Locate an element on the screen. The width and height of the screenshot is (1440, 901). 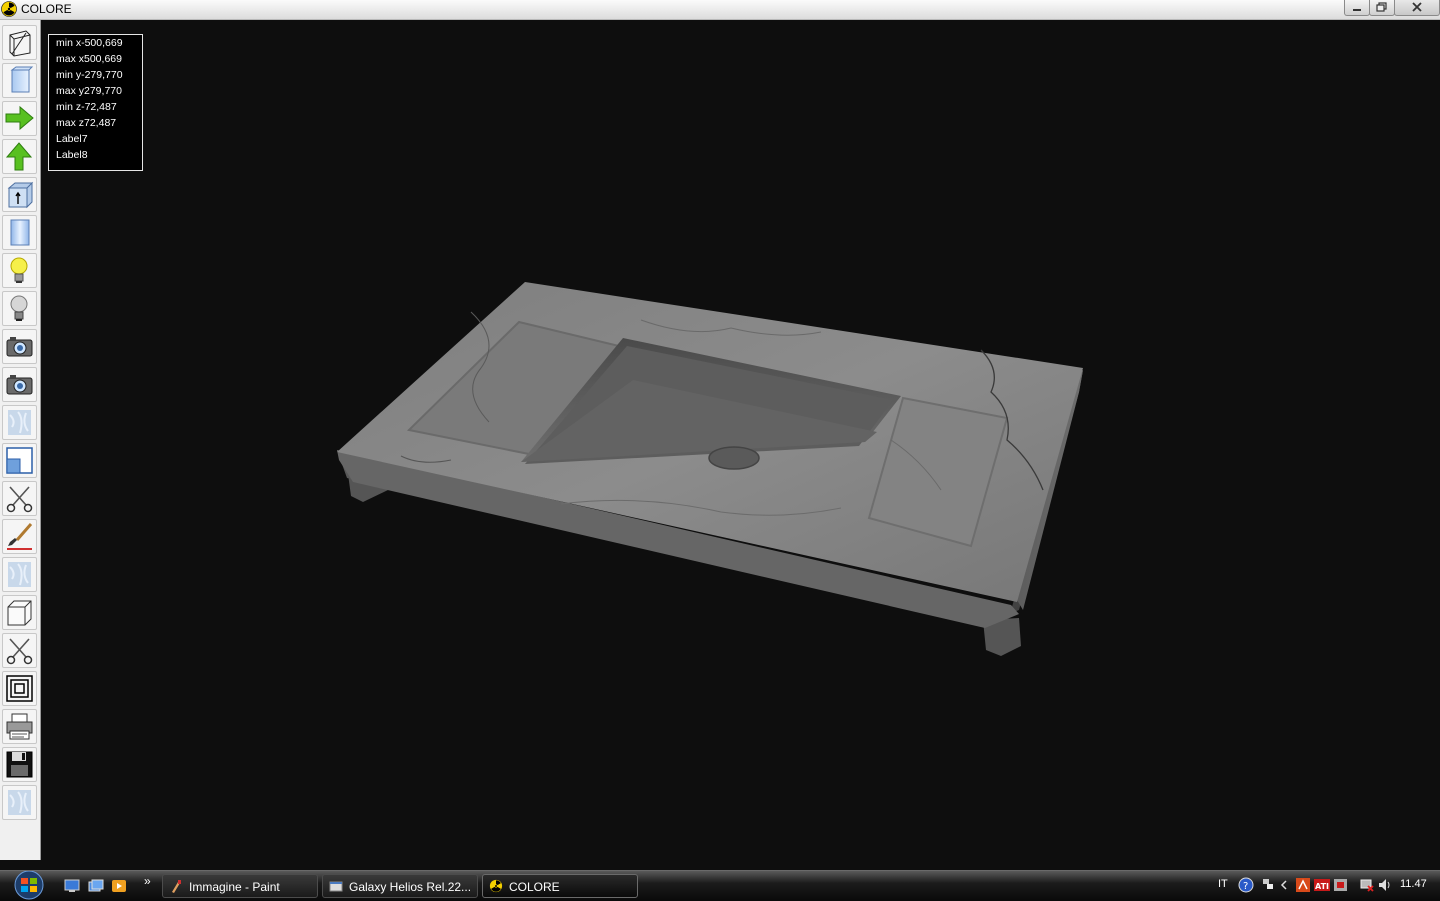
network-icon is located at coordinates (1268, 885).